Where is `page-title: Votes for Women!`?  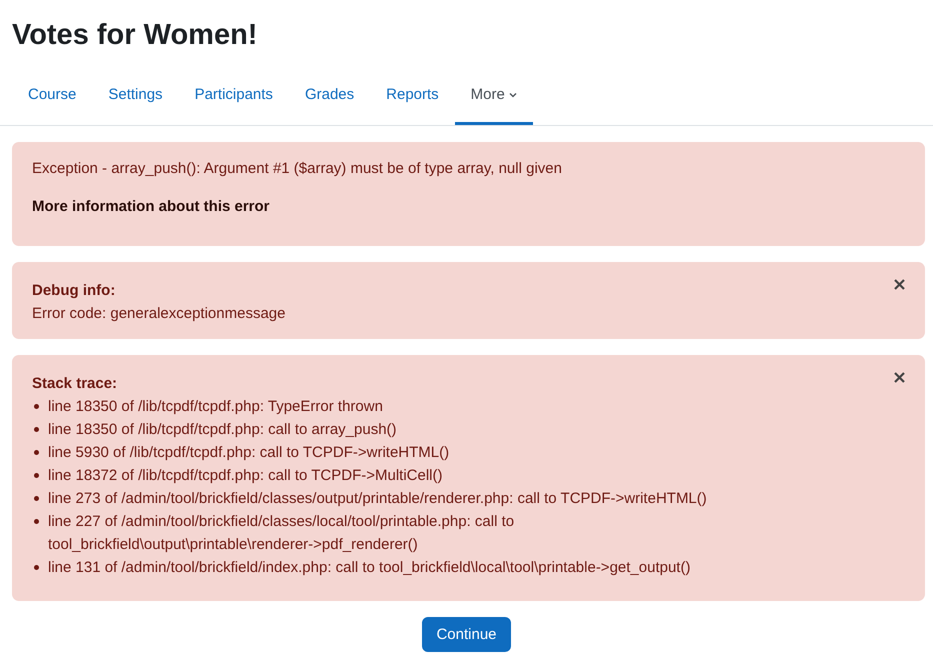
page-title: Votes for Women! is located at coordinates (134, 35).